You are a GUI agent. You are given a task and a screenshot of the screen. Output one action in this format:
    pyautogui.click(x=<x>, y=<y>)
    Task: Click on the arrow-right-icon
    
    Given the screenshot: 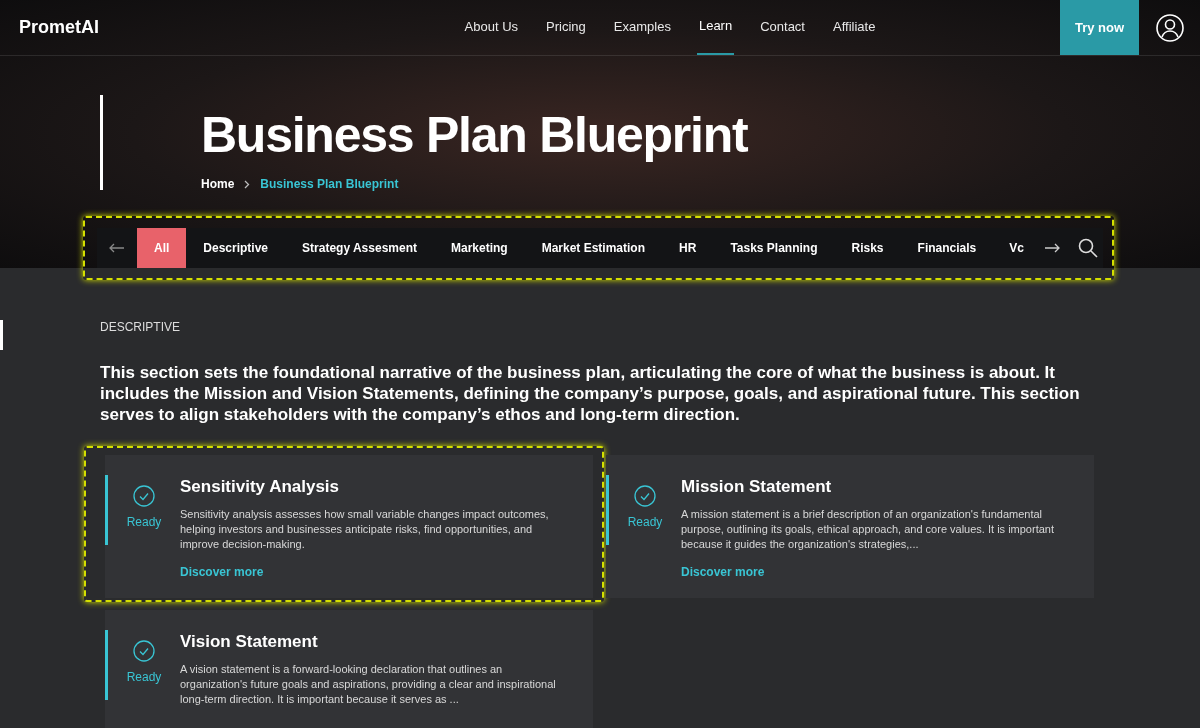 What is the action you would take?
    pyautogui.click(x=1052, y=248)
    